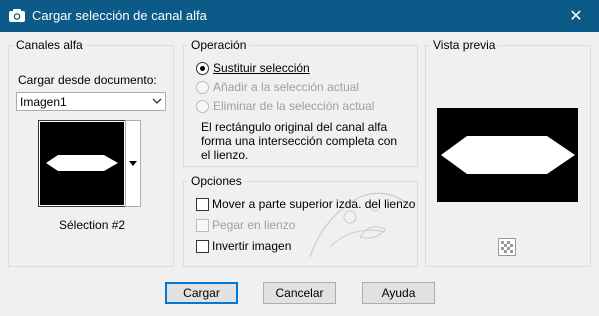  I want to click on help-button: Ayuda, so click(398, 293).